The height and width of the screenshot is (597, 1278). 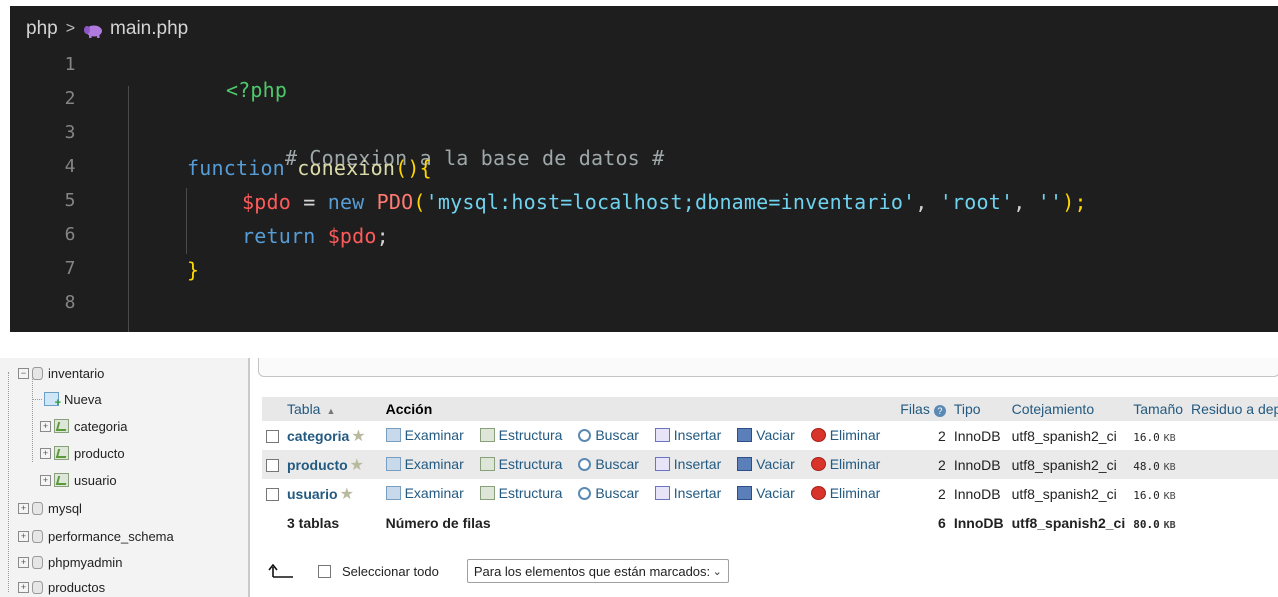 I want to click on action-label: Examinar, so click(x=434, y=463).